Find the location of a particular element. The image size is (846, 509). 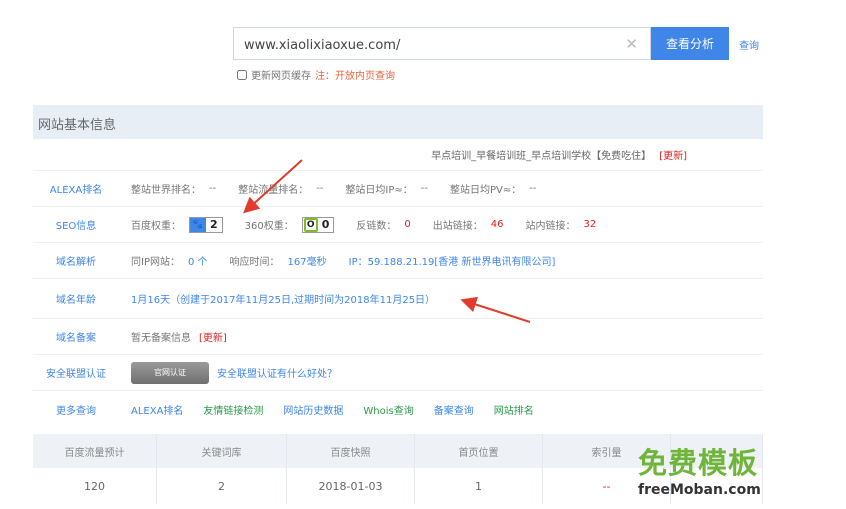

update-title-link: [更新] is located at coordinates (673, 154).